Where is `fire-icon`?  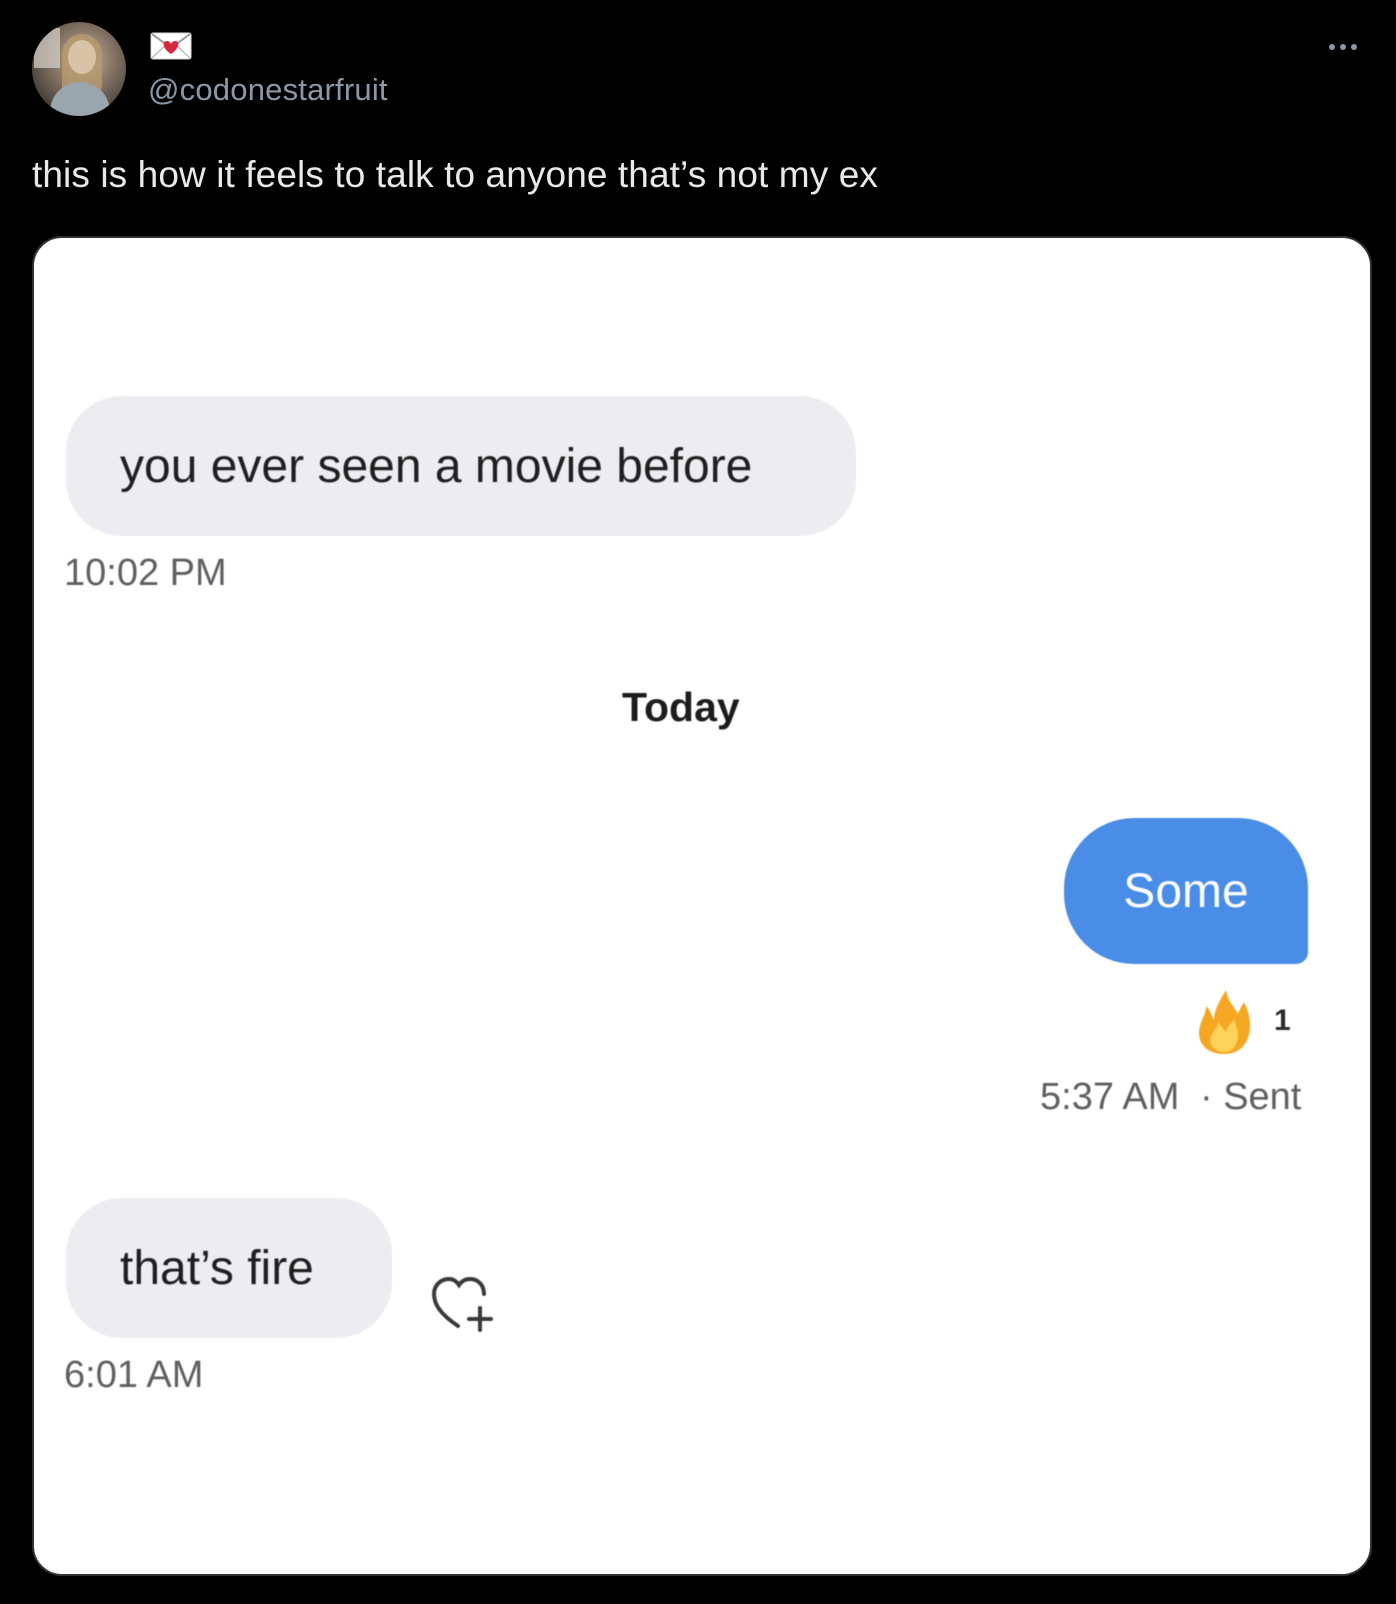 fire-icon is located at coordinates (1225, 1022).